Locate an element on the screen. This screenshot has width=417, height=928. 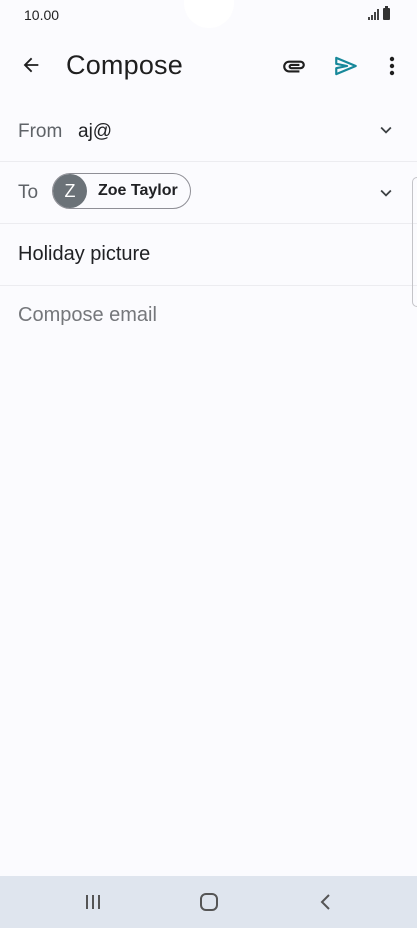
compose-body-field: Compose email is located at coordinates (87, 315).